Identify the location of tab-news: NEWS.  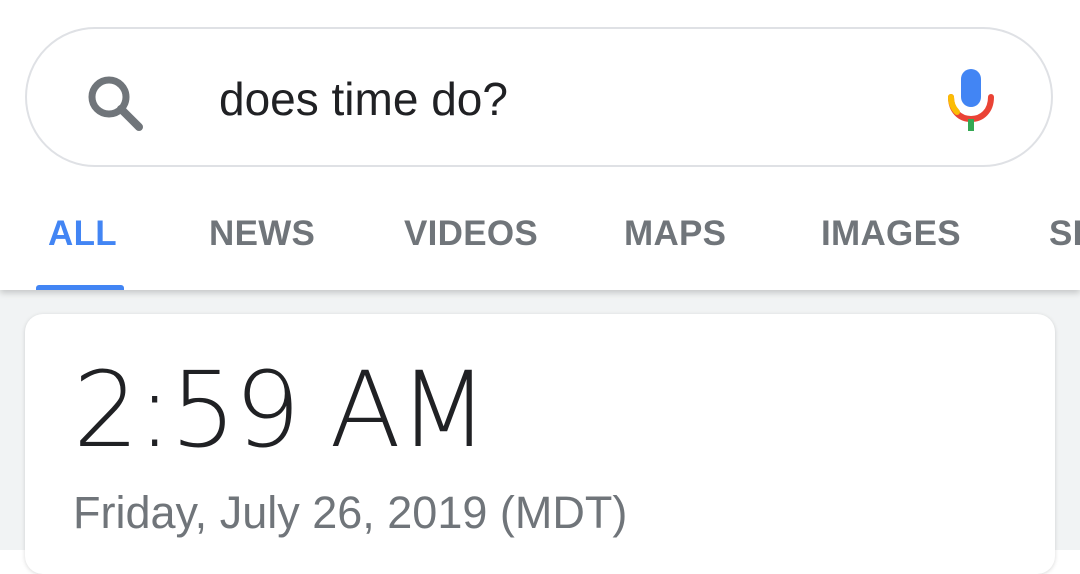
(262, 234).